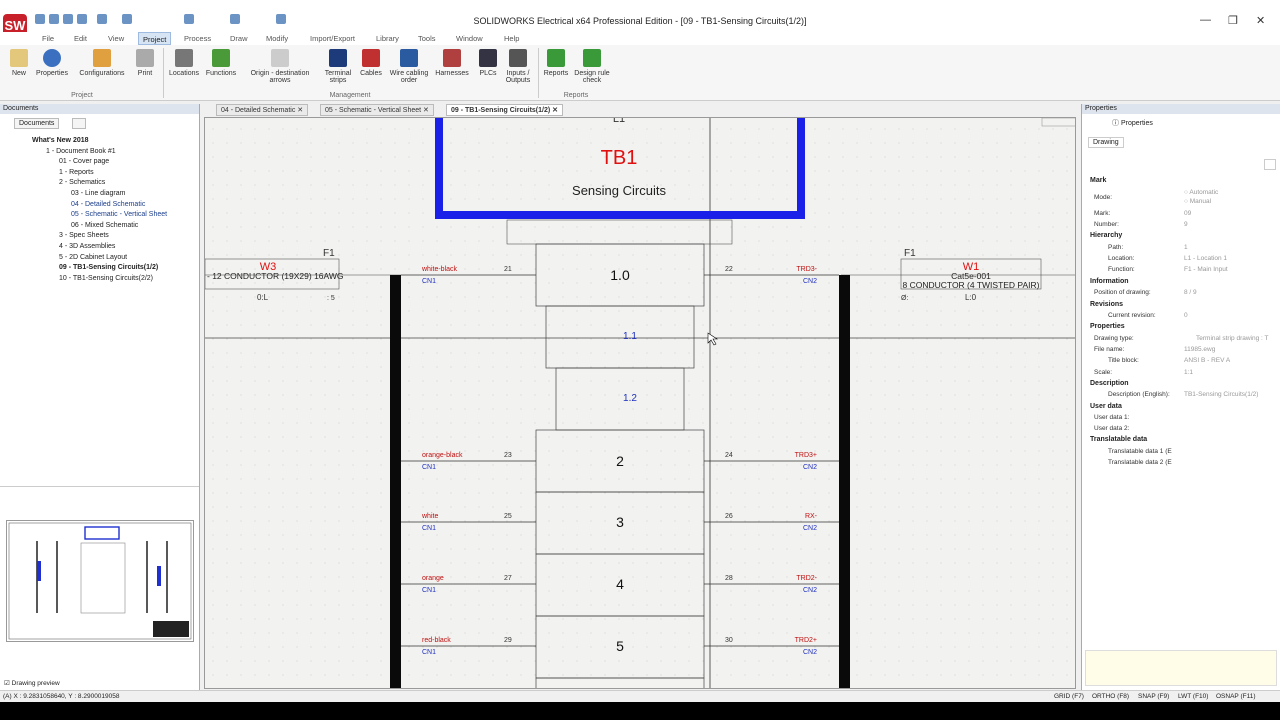 This screenshot has height=720, width=1280. What do you see at coordinates (508, 516) in the screenshot?
I see `wire-left-number: 25` at bounding box center [508, 516].